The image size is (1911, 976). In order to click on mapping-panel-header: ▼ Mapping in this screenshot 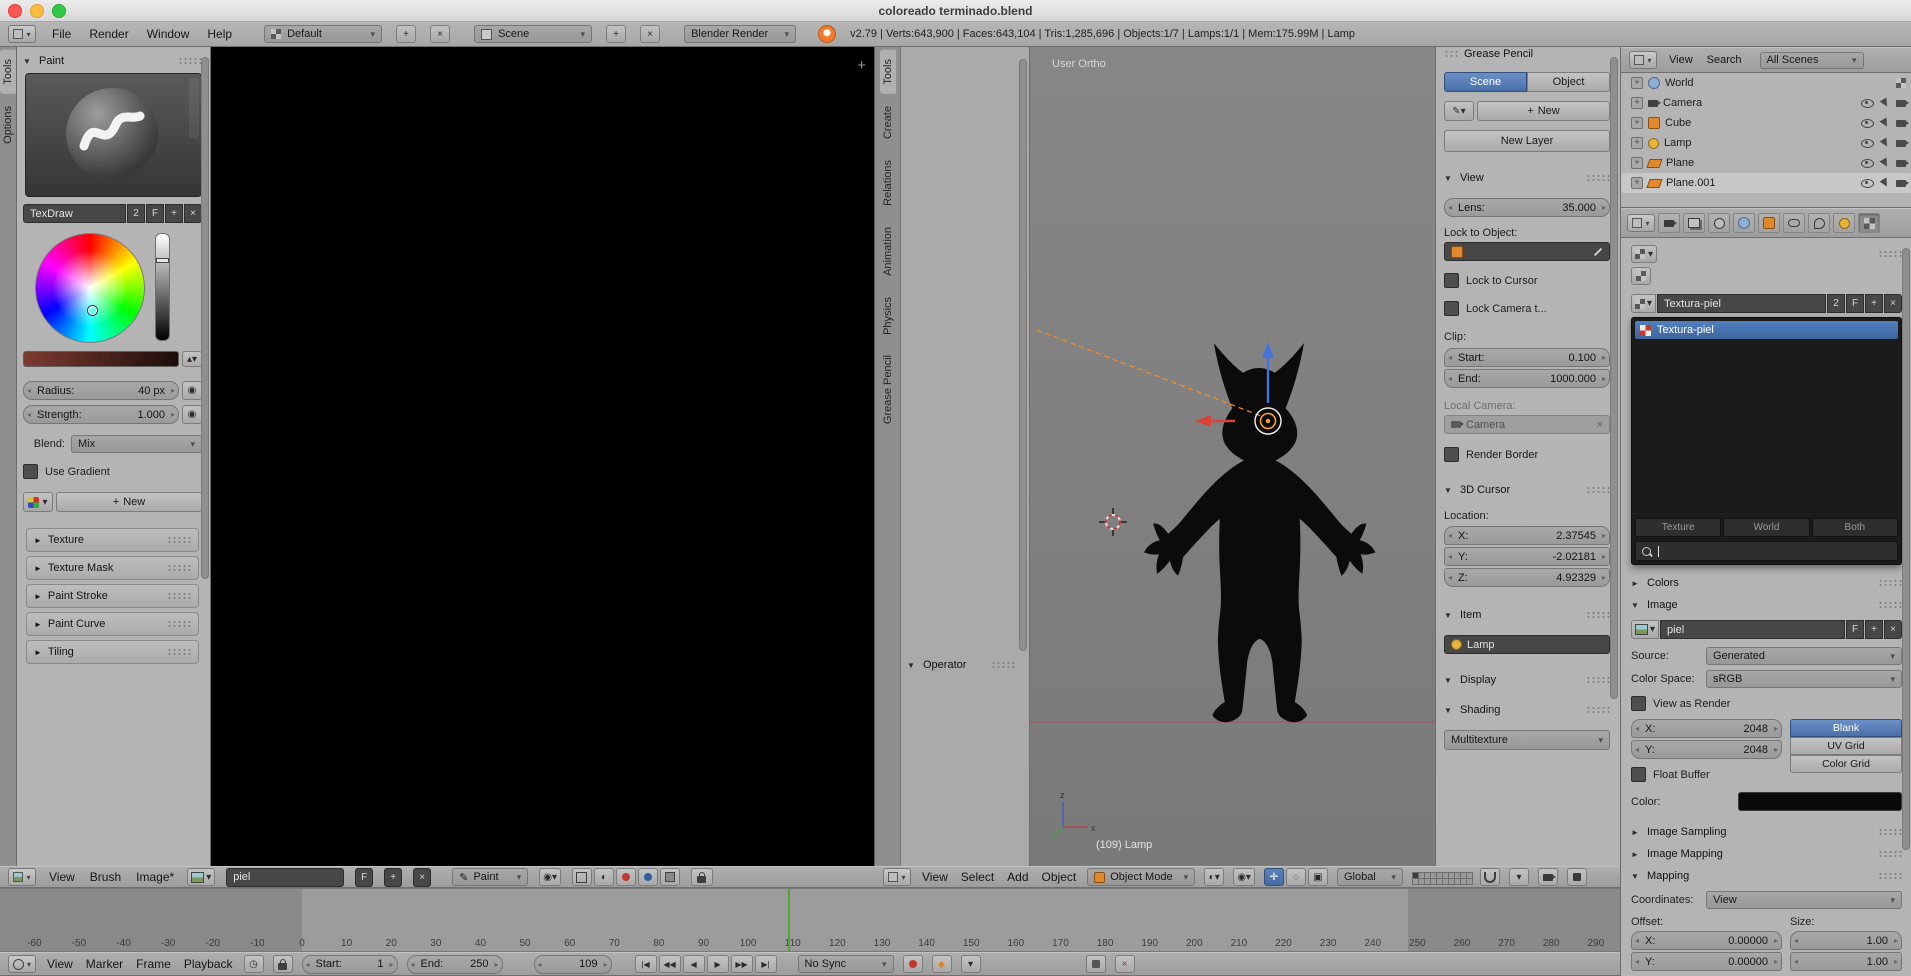, I will do `click(1766, 876)`.